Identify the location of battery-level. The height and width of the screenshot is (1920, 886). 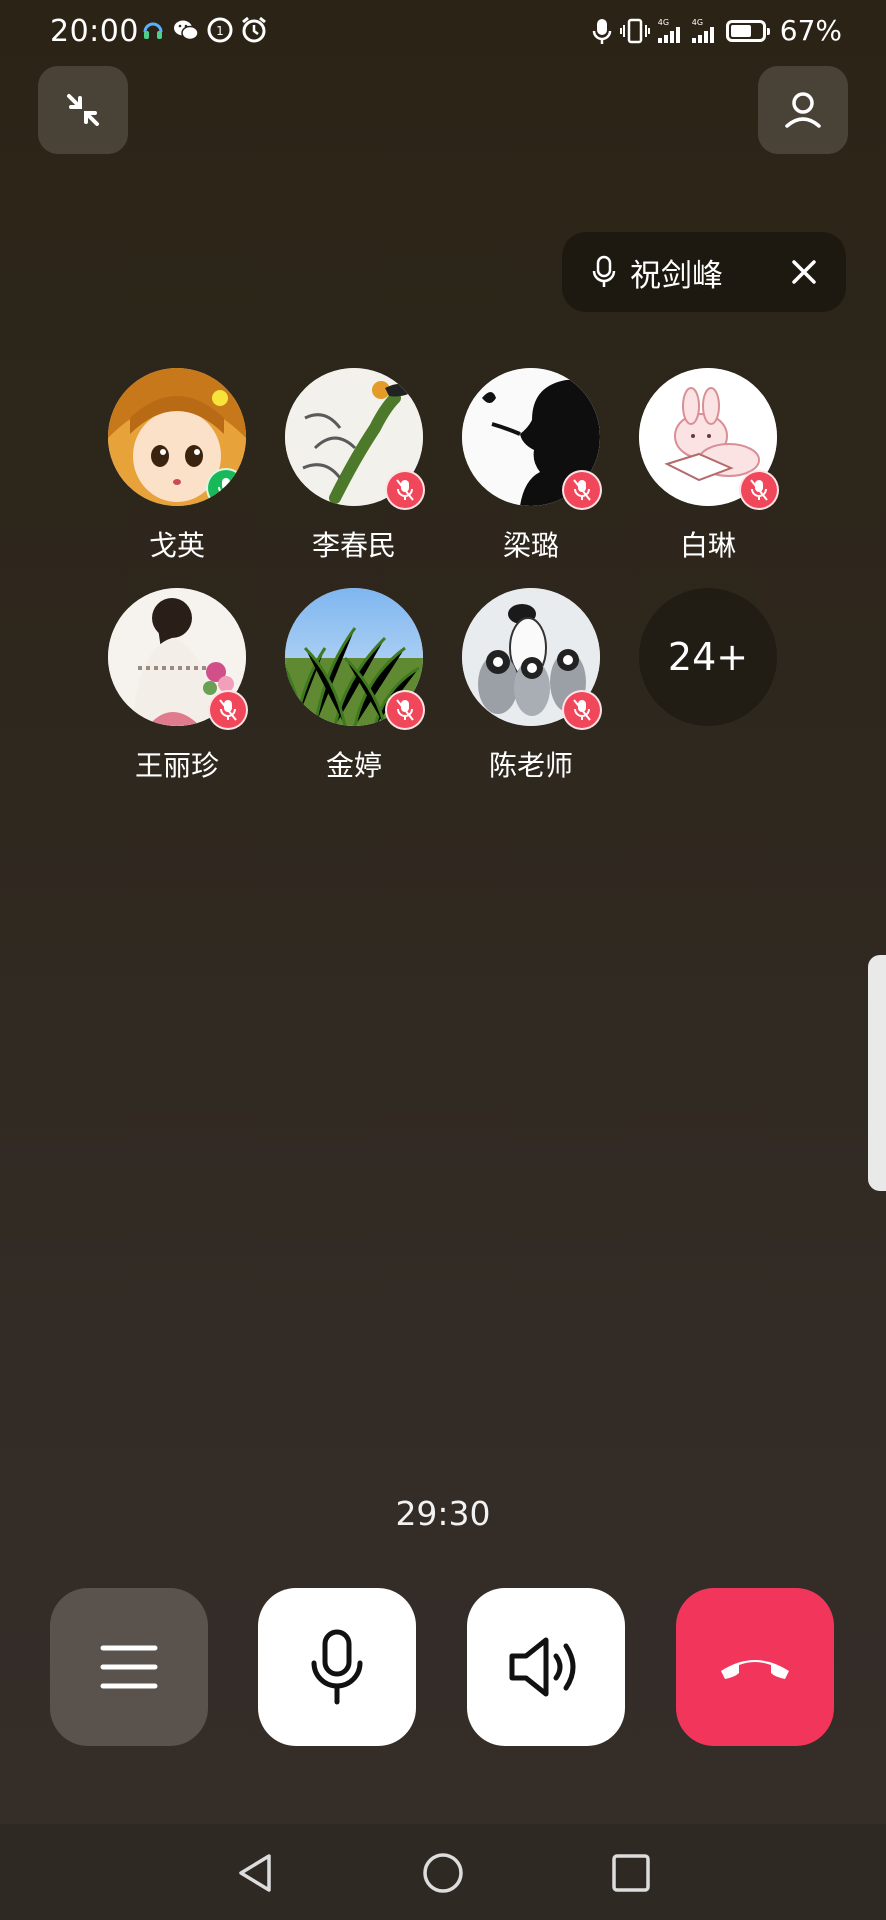
(740, 30).